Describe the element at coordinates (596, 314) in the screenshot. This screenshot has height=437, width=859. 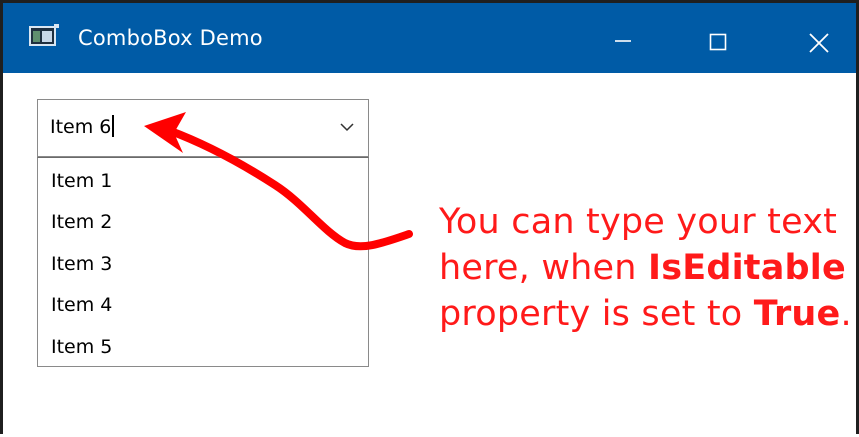
I see `annotation-line-3-text: property is set to` at that location.